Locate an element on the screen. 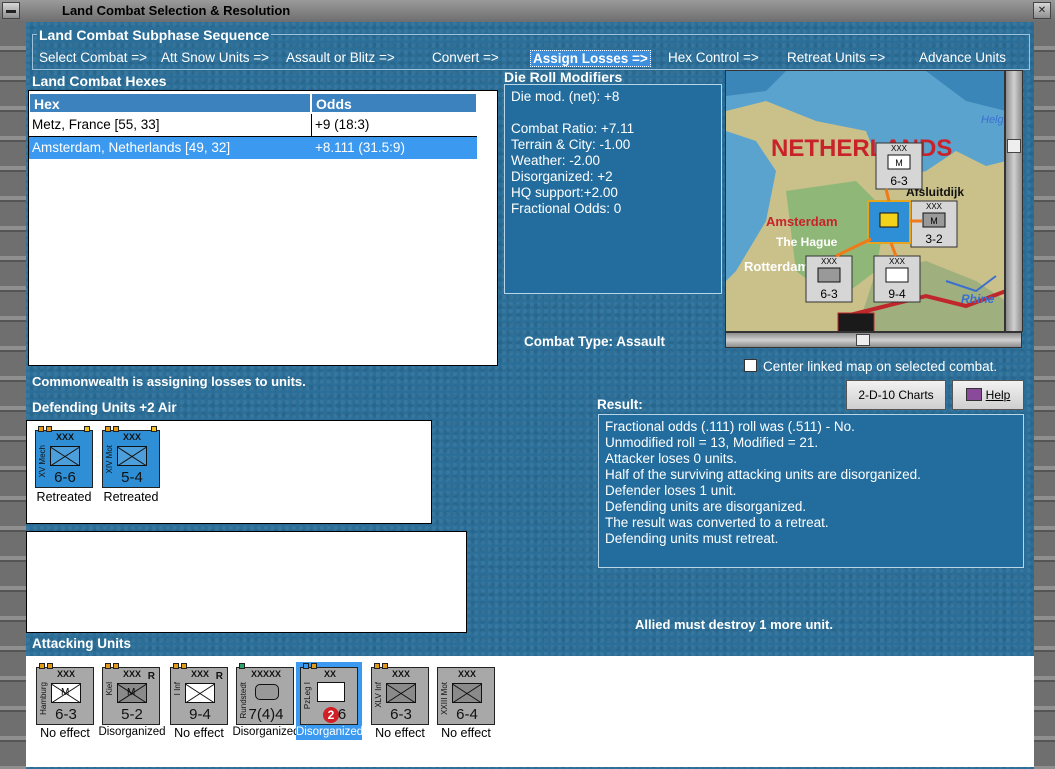 Image resolution: width=1055 pixels, height=769 pixels. column-header-odds: Odds is located at coordinates (394, 103).